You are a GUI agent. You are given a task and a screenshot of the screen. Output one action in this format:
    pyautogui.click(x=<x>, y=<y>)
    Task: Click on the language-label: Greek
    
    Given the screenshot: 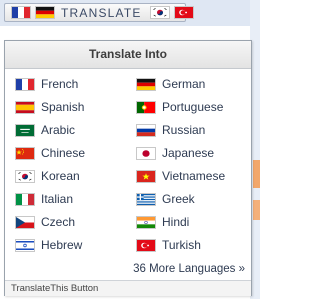 What is the action you would take?
    pyautogui.click(x=178, y=199)
    